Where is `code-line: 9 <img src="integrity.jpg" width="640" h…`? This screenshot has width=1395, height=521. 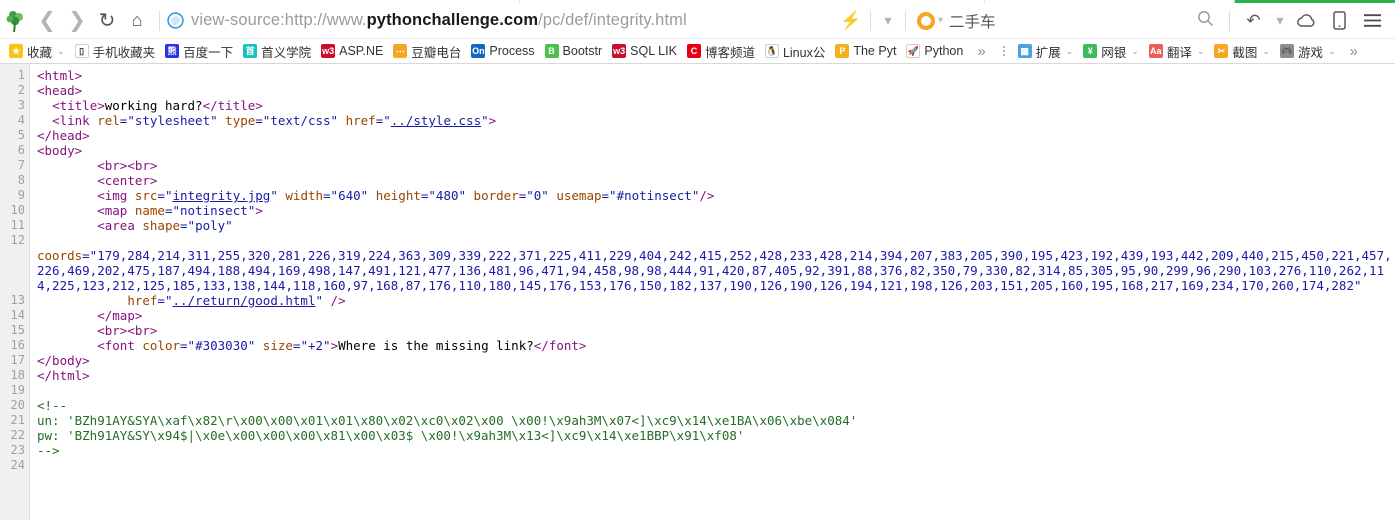
code-line: 9 <img src="integrity.jpg" width="640" h… is located at coordinates (697, 195).